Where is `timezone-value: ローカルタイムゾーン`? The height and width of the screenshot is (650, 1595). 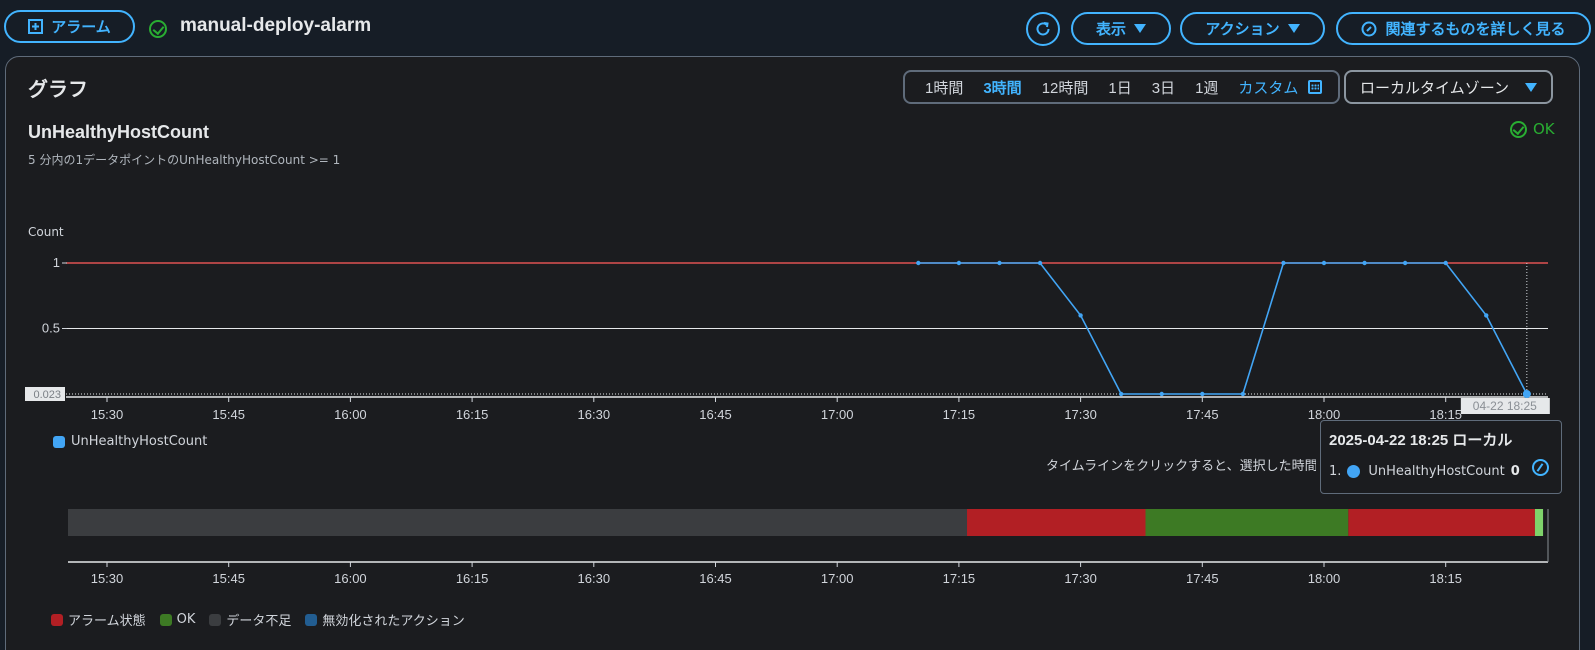
timezone-value: ローカルタイムゾーン is located at coordinates (1434, 87).